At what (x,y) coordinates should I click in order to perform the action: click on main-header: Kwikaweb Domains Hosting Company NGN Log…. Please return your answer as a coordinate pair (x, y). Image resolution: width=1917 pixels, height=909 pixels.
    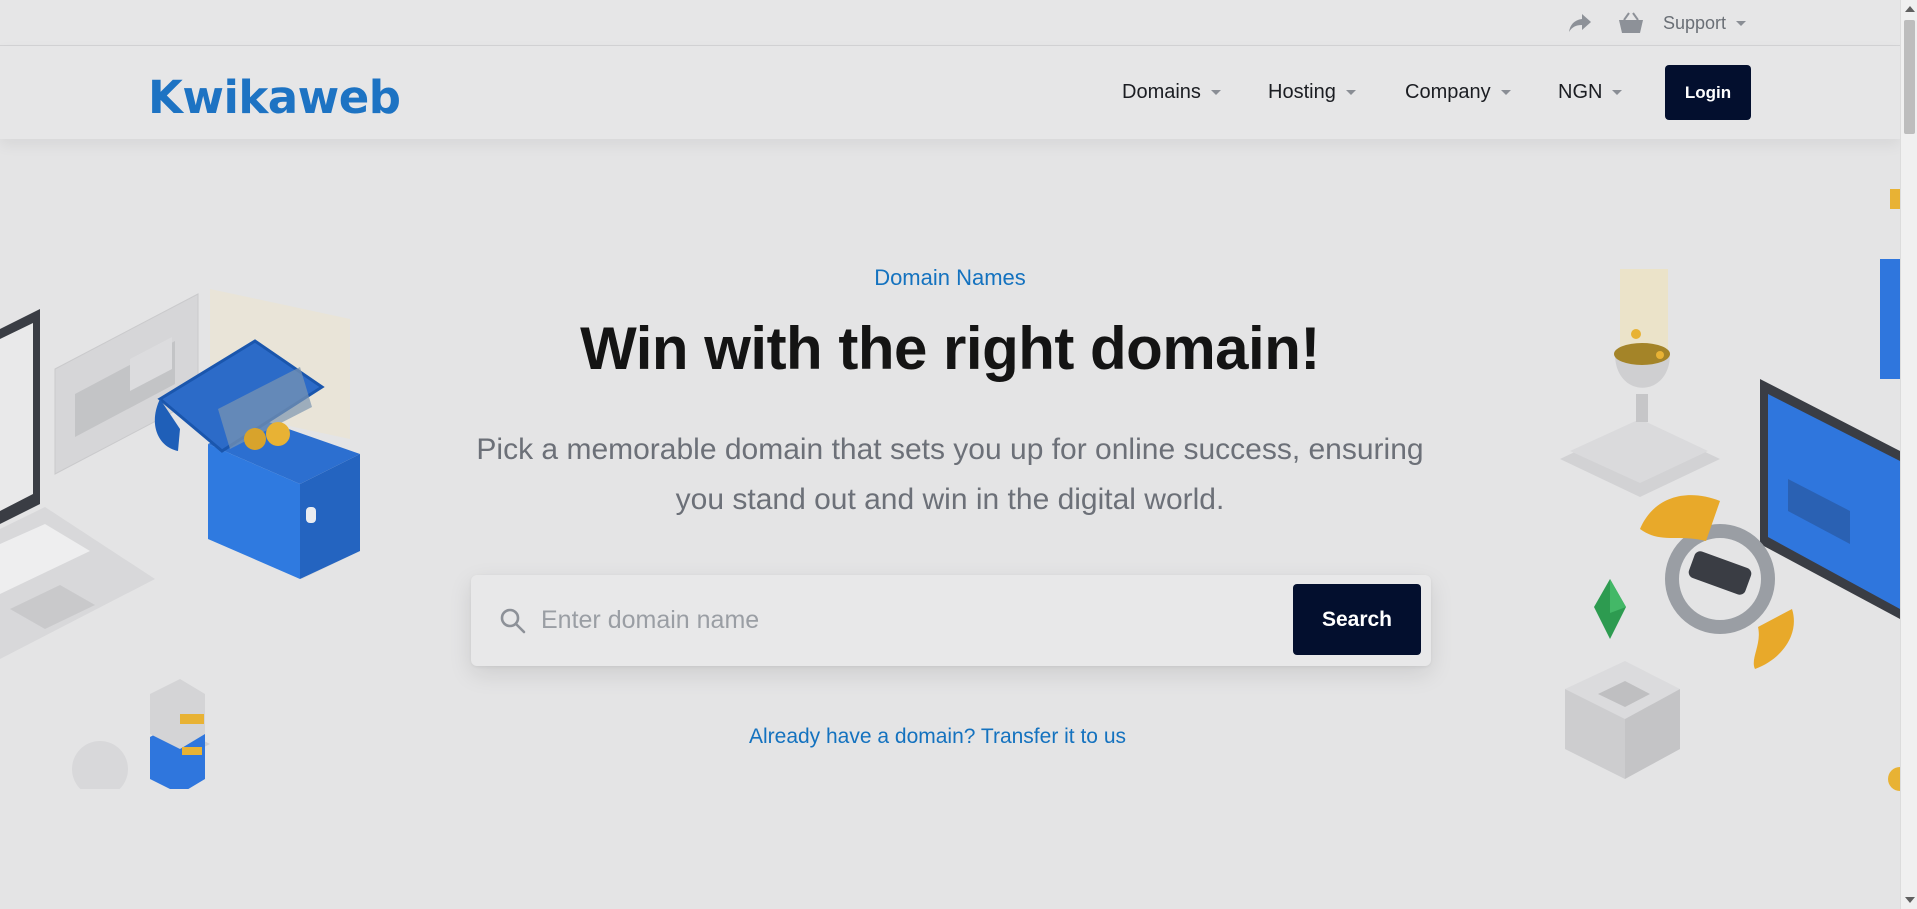
    Looking at the image, I should click on (950, 92).